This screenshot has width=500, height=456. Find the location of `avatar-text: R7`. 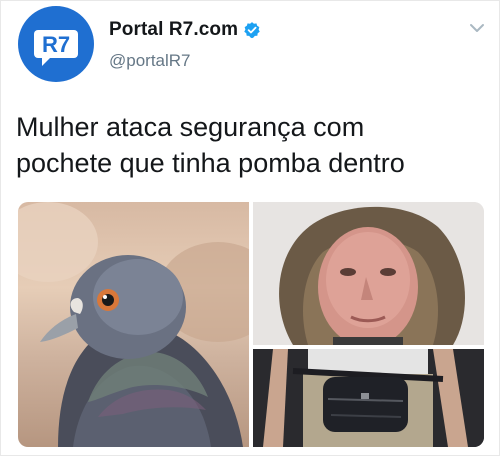

avatar-text: R7 is located at coordinates (56, 44).